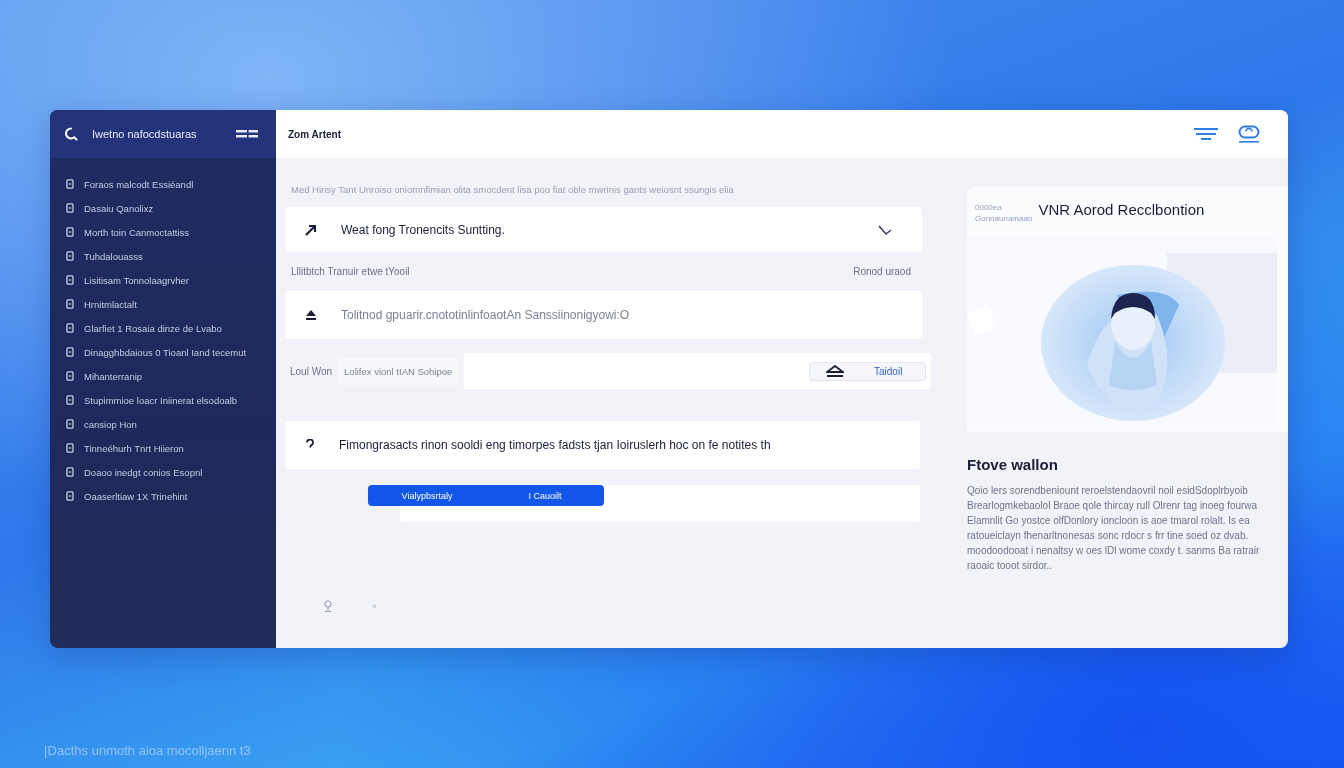  Describe the element at coordinates (144, 134) in the screenshot. I see `app-title: Iwetno nafocdstuaras` at that location.